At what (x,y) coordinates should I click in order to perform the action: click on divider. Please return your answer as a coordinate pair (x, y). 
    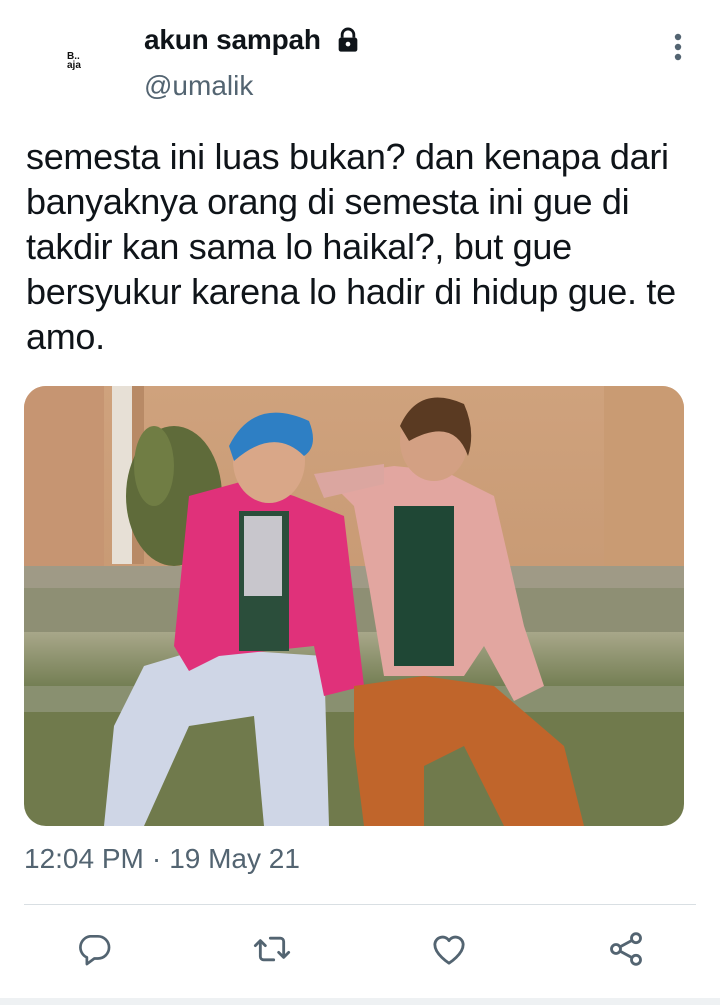
    Looking at the image, I should click on (360, 904).